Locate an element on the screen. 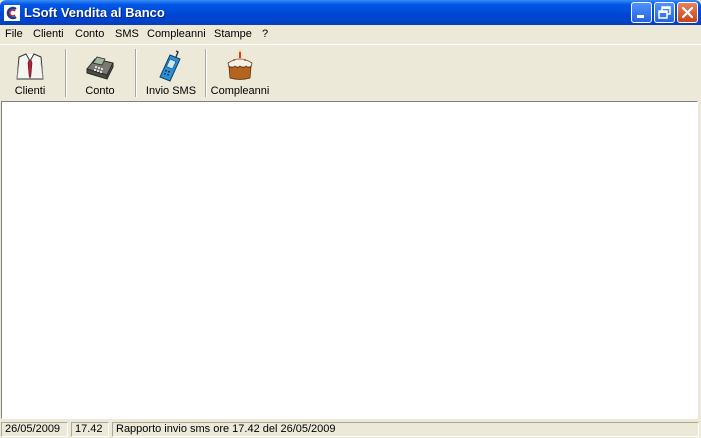 The height and width of the screenshot is (438, 701). toolbar: Clienti Conto Invio SMS Compleanni is located at coordinates (350, 72).